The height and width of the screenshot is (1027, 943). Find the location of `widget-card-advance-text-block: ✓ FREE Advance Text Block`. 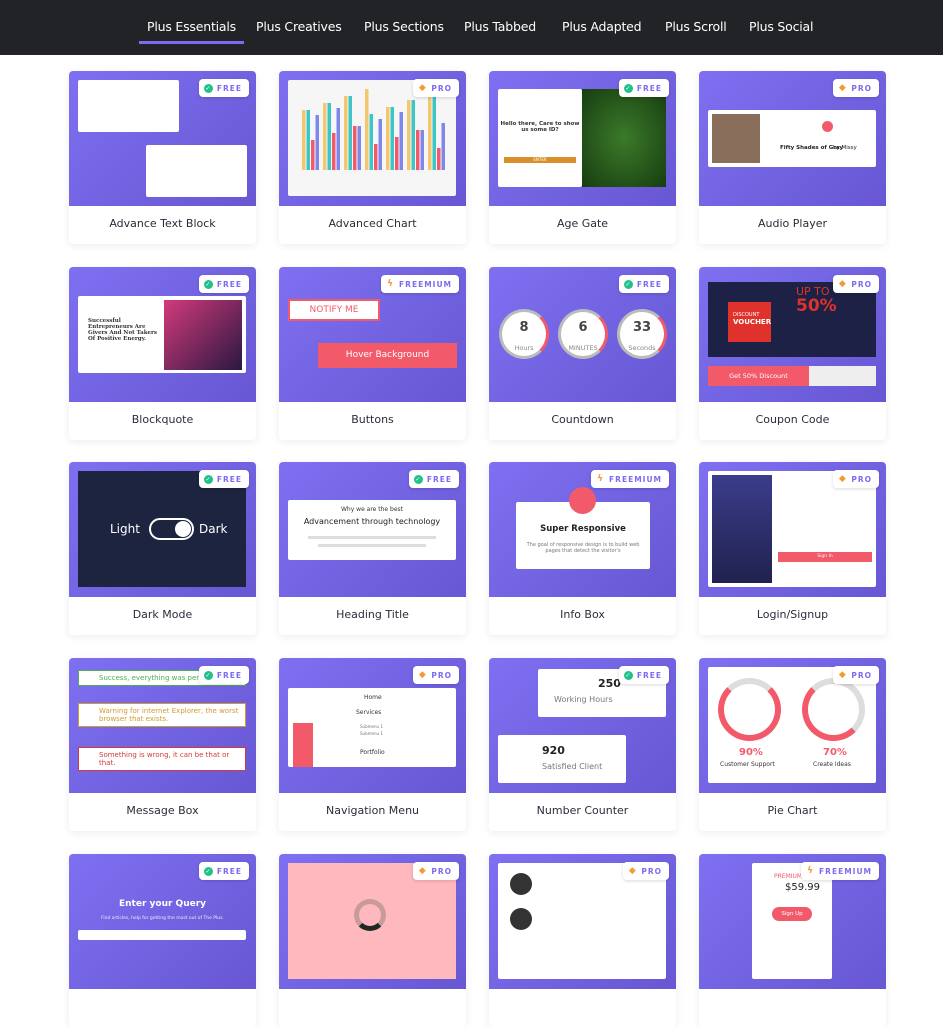

widget-card-advance-text-block: ✓ FREE Advance Text Block is located at coordinates (162, 157).